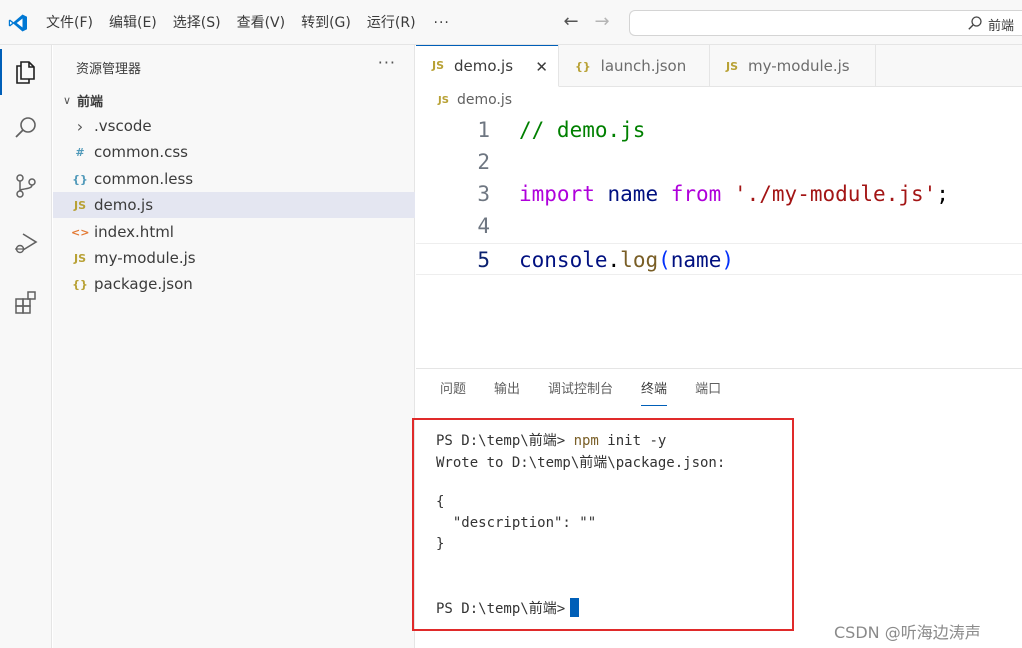  I want to click on file-type-icon: <>, so click(80, 232).